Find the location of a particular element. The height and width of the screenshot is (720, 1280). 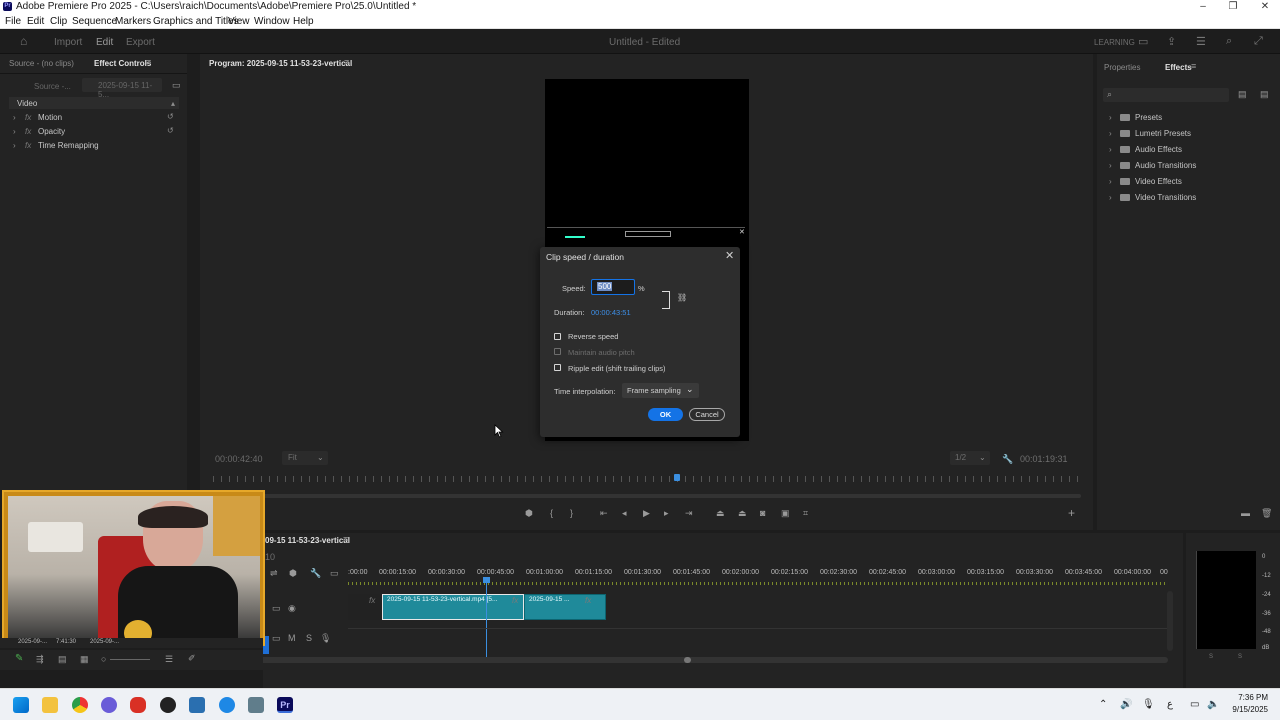

effects-item-video-transitions: › Video Transitions is located at coordinates (1187, 198).